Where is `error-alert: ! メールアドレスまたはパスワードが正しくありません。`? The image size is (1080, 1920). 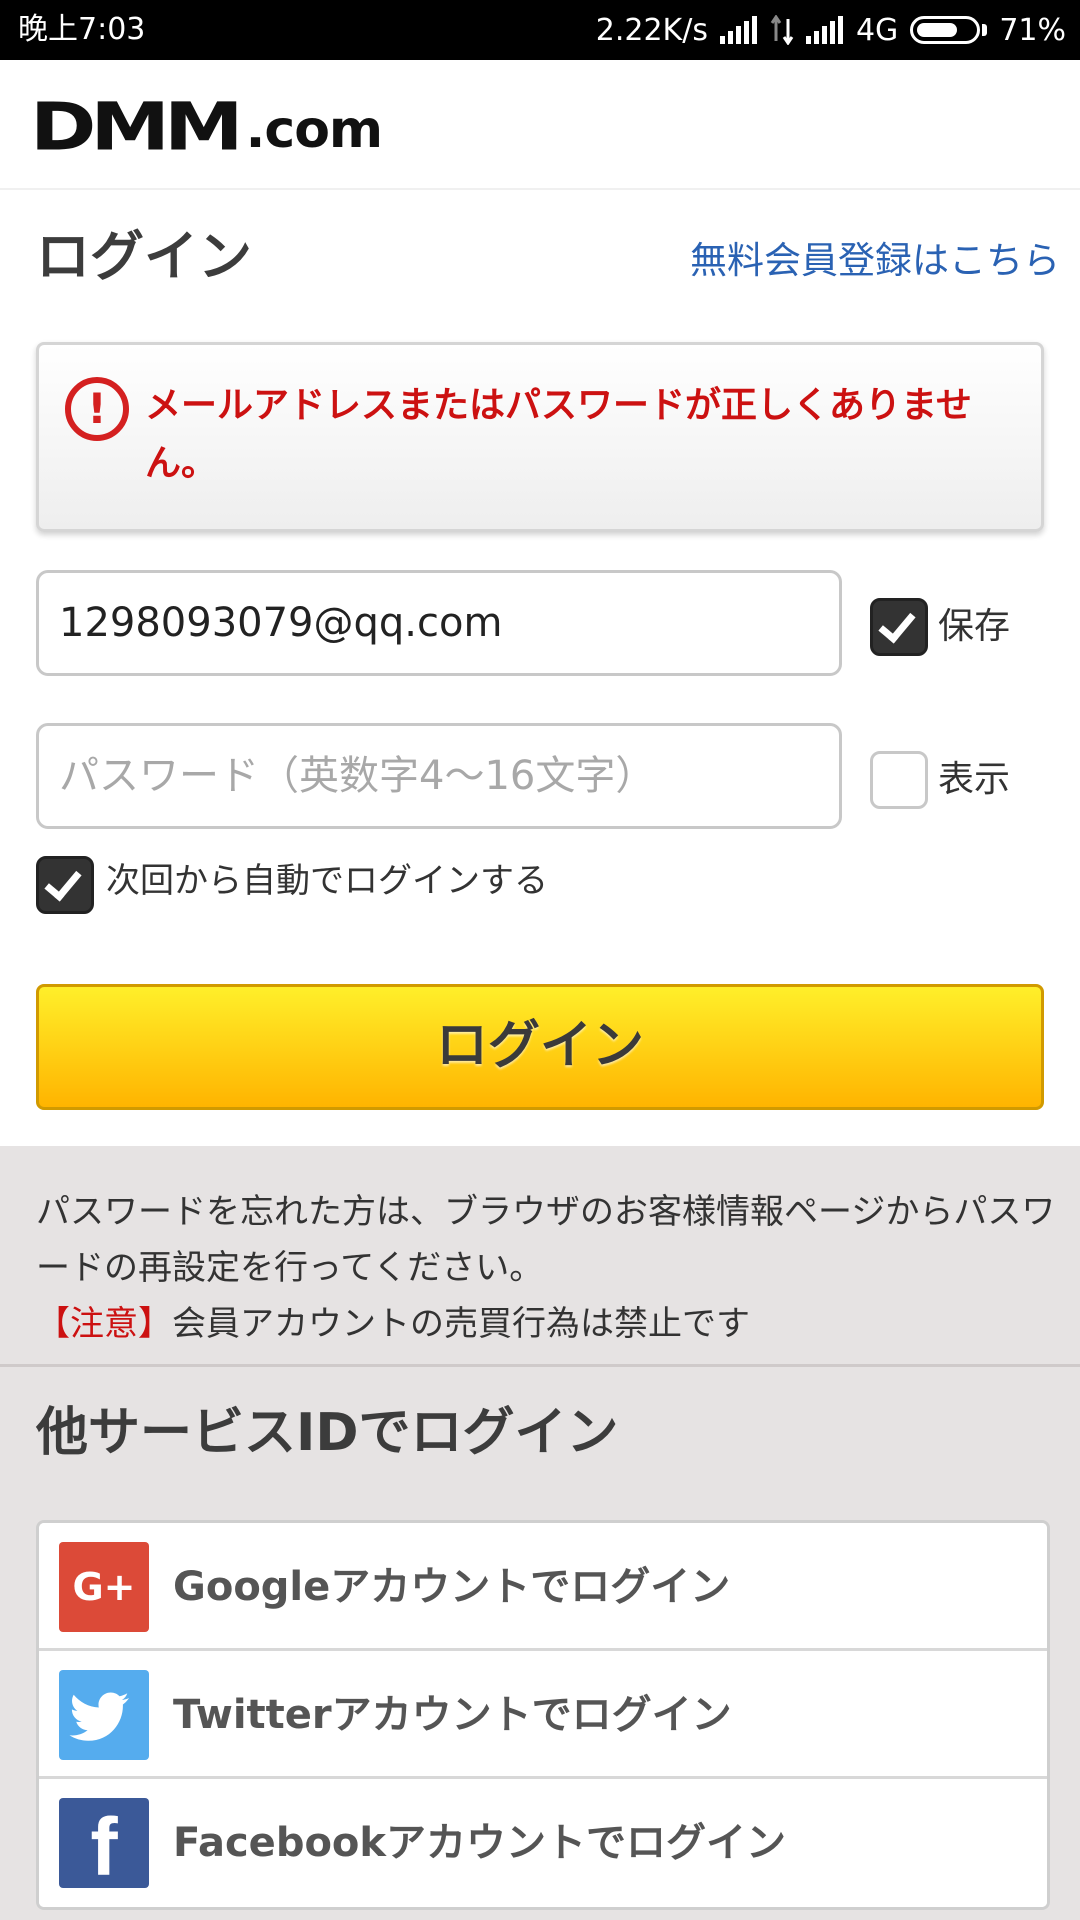
error-alert: ! メールアドレスまたはパスワードが正しくありません。 is located at coordinates (540, 437).